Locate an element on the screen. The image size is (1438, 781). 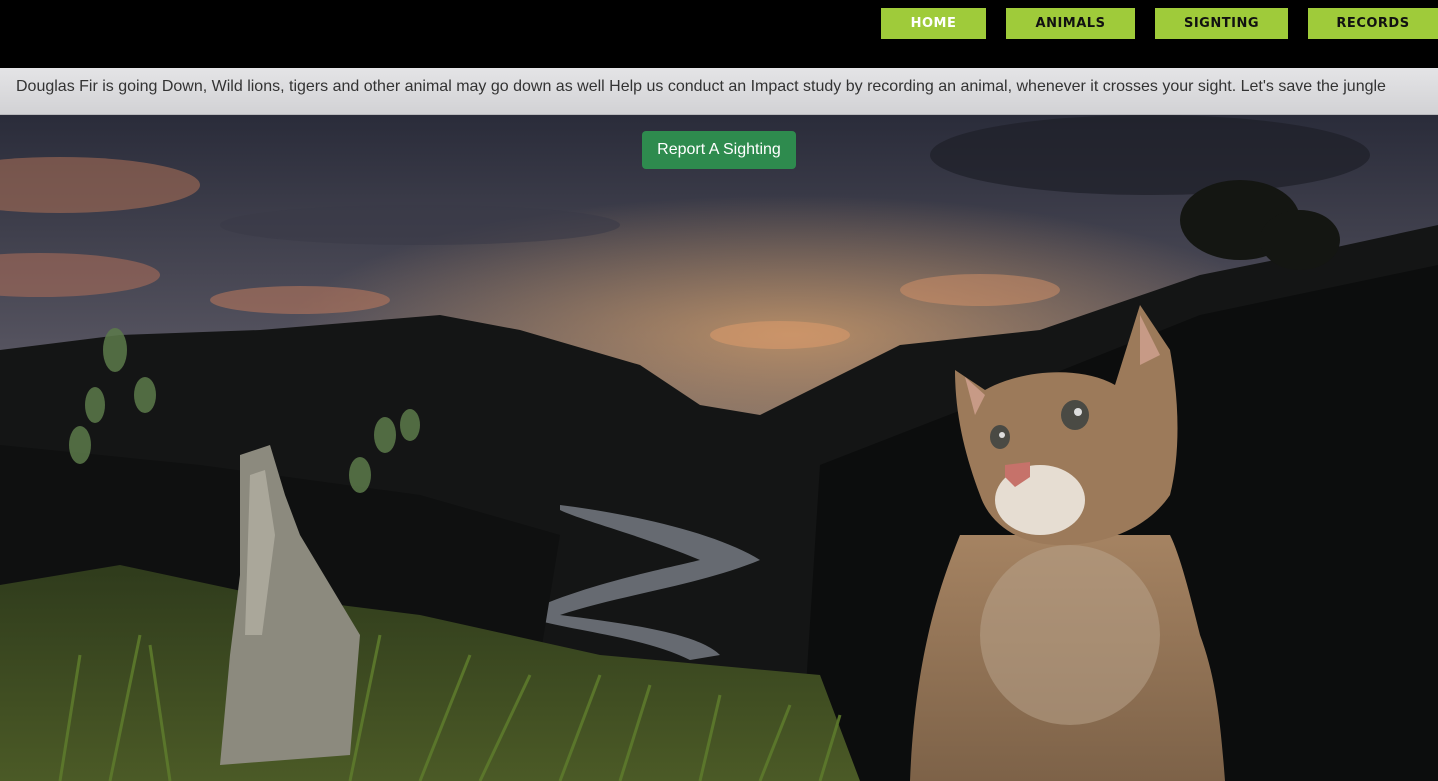
nav-home: HOME is located at coordinates (933, 23).